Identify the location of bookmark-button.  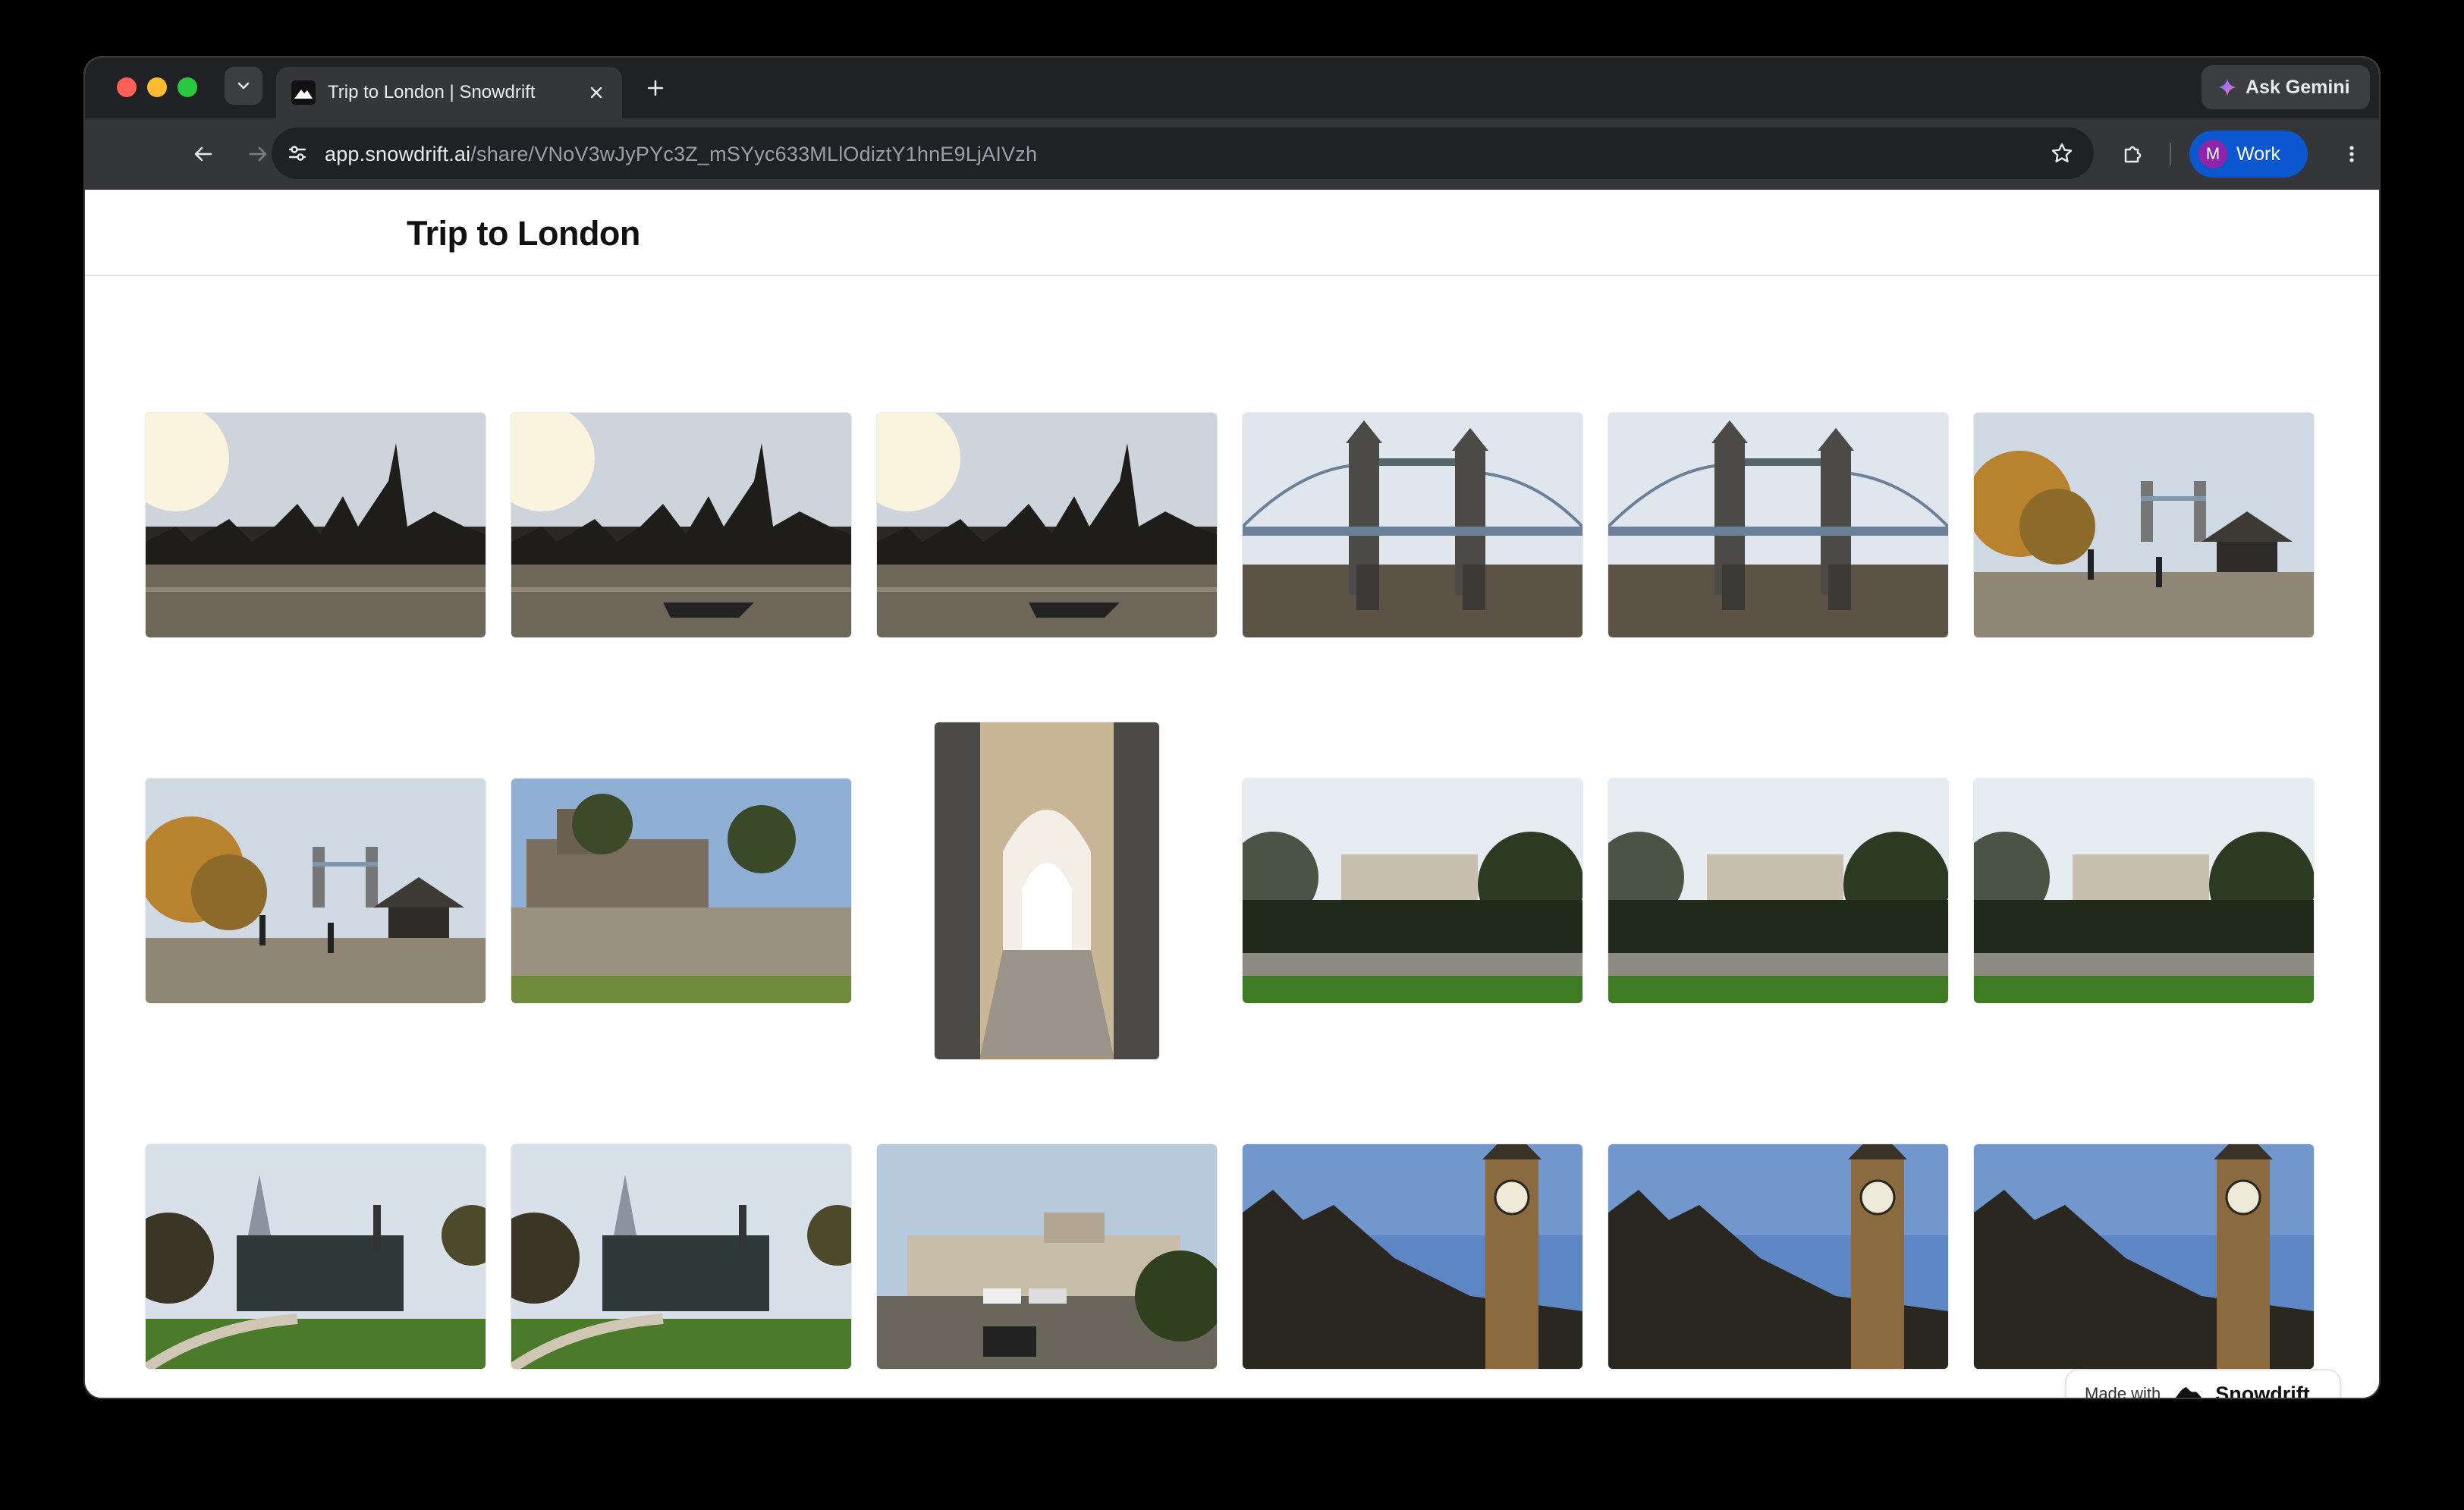
(2062, 153).